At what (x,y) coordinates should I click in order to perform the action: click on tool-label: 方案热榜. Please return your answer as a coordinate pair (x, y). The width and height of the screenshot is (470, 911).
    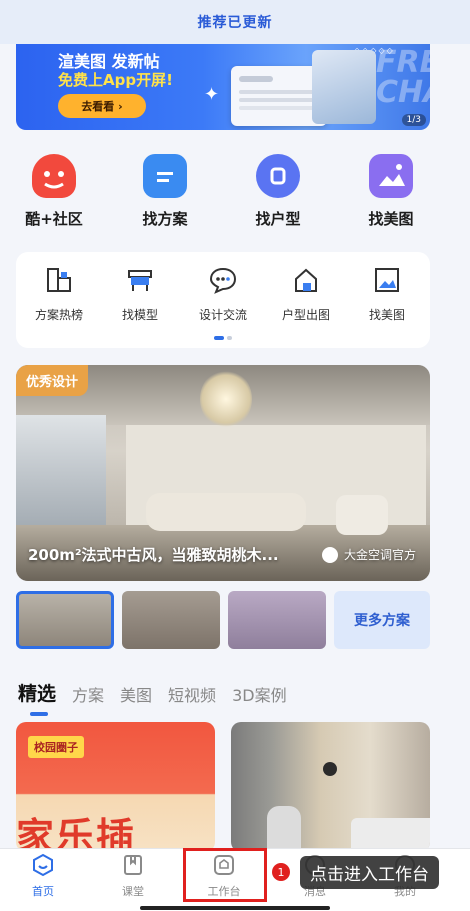
    Looking at the image, I should click on (58, 315).